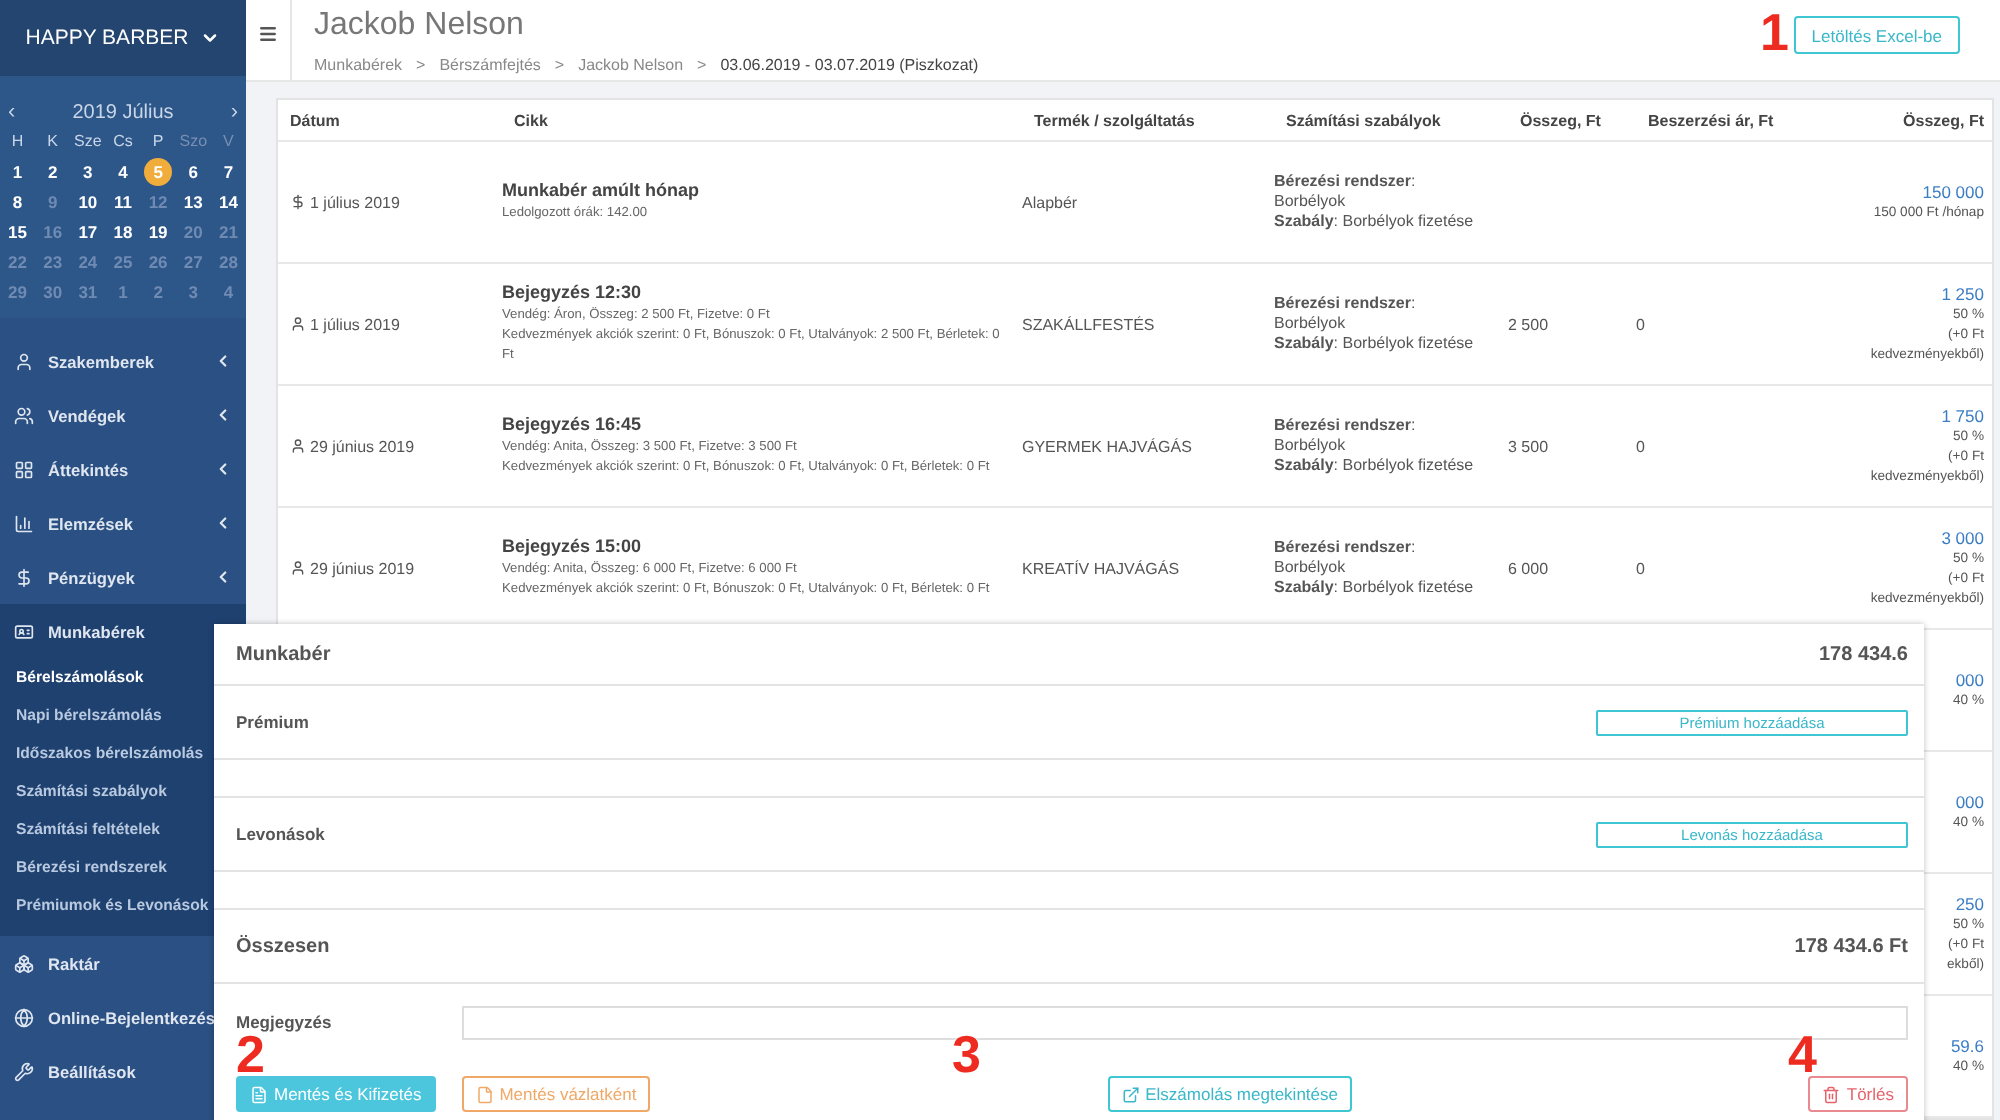  Describe the element at coordinates (88, 202) in the screenshot. I see `calendar-day: 10` at that location.